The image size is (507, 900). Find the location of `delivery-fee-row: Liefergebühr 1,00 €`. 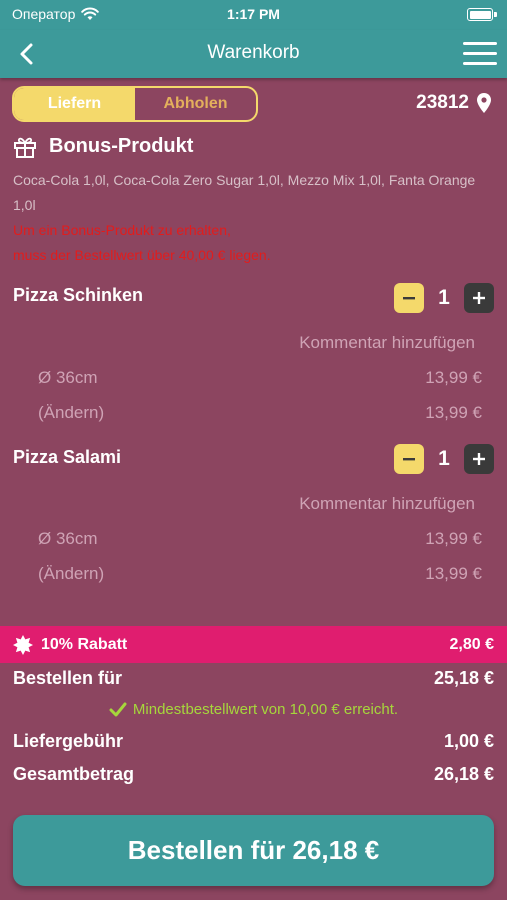

delivery-fee-row: Liefergebühr 1,00 € is located at coordinates (253, 741).